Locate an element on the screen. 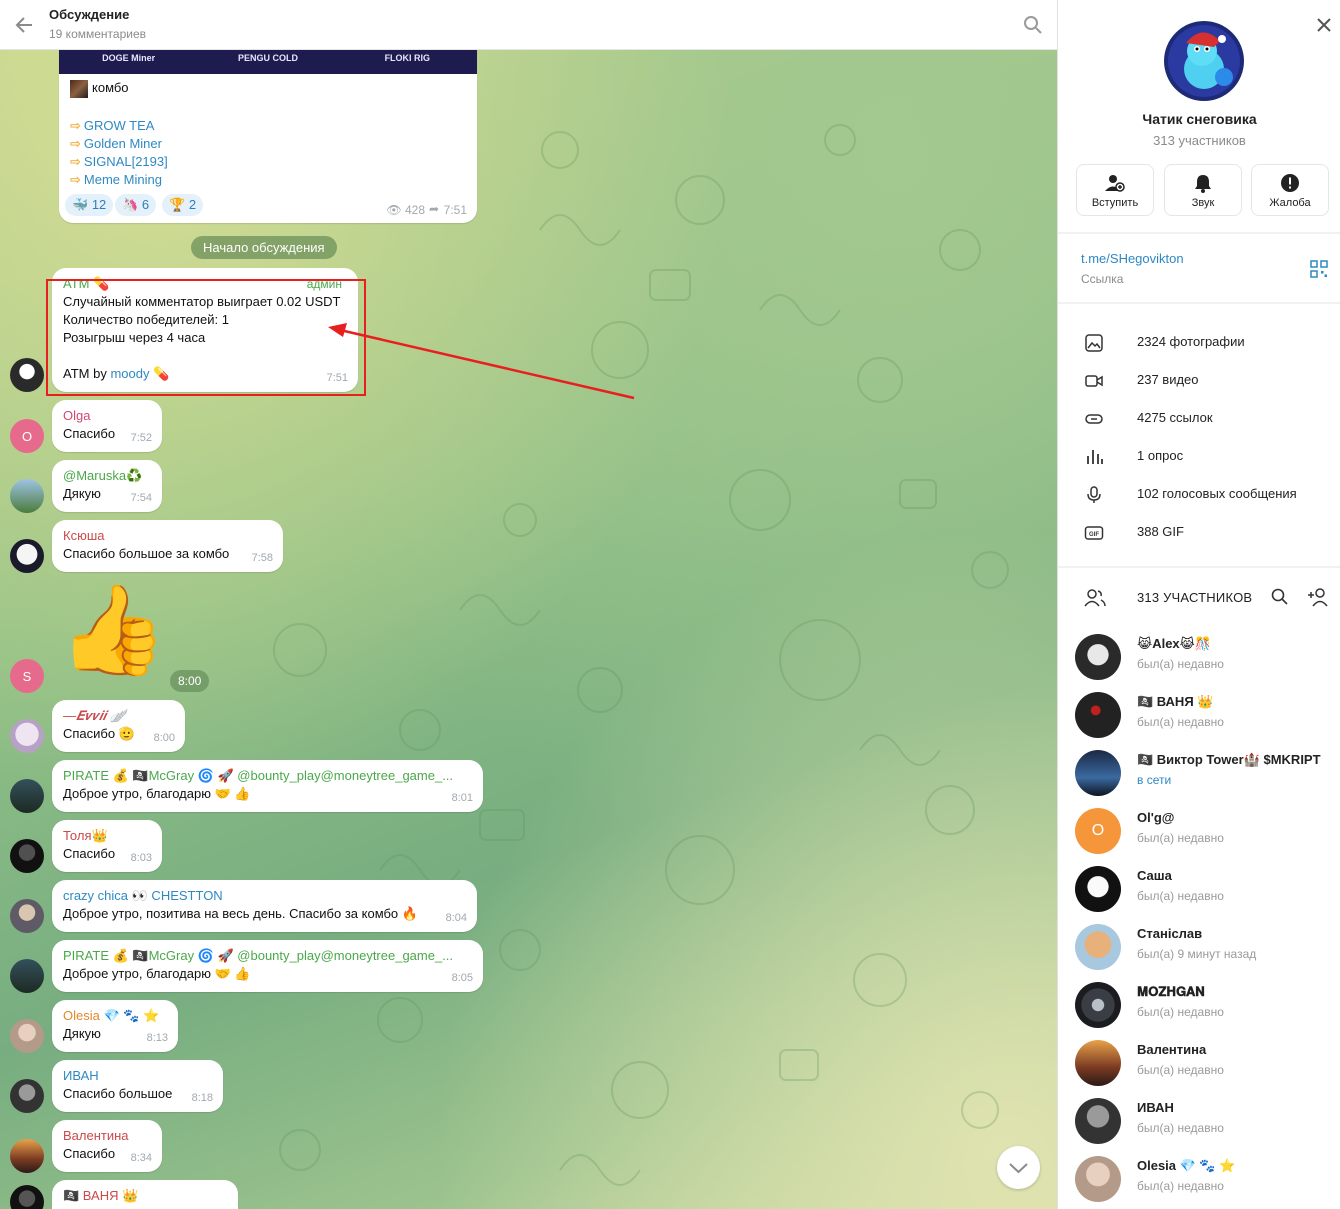 The width and height of the screenshot is (1340, 1209). poll-icon is located at coordinates (1095, 457).